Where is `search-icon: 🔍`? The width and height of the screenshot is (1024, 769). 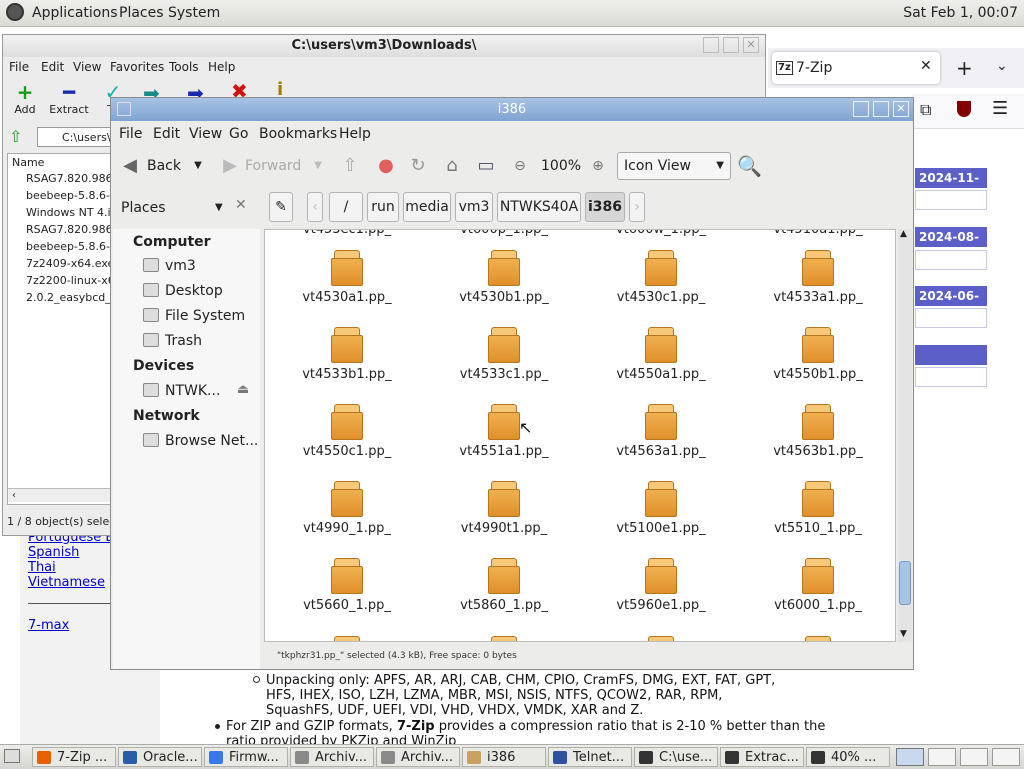 search-icon: 🔍 is located at coordinates (749, 166).